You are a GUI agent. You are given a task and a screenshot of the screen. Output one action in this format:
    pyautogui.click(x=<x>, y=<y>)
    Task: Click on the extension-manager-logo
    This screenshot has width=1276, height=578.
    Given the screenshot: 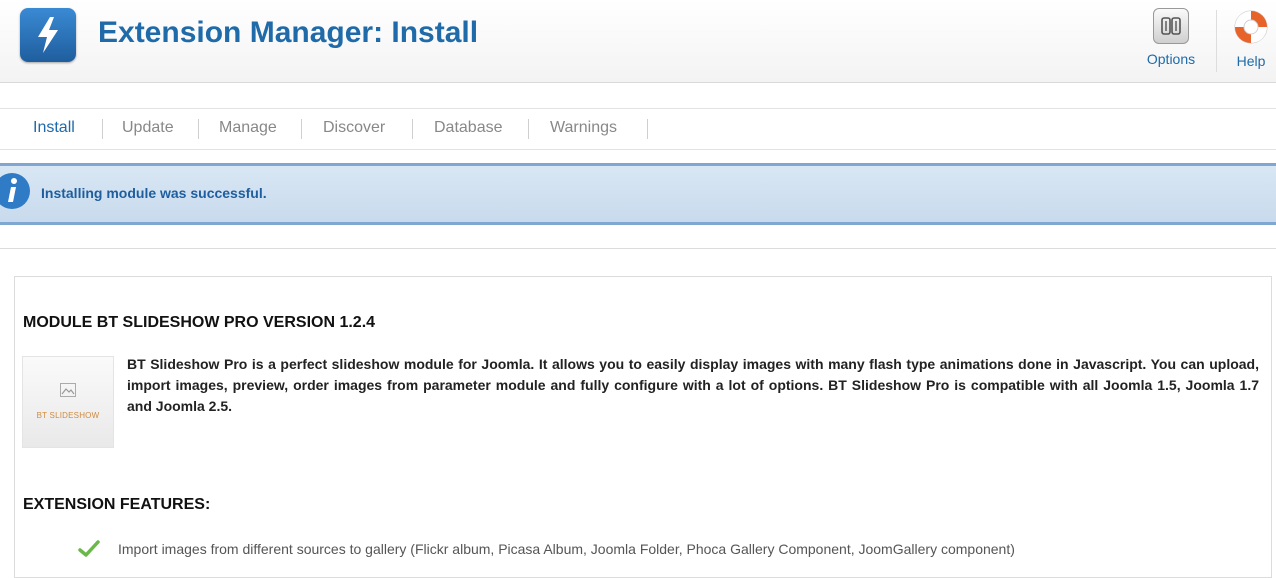 What is the action you would take?
    pyautogui.click(x=48, y=35)
    